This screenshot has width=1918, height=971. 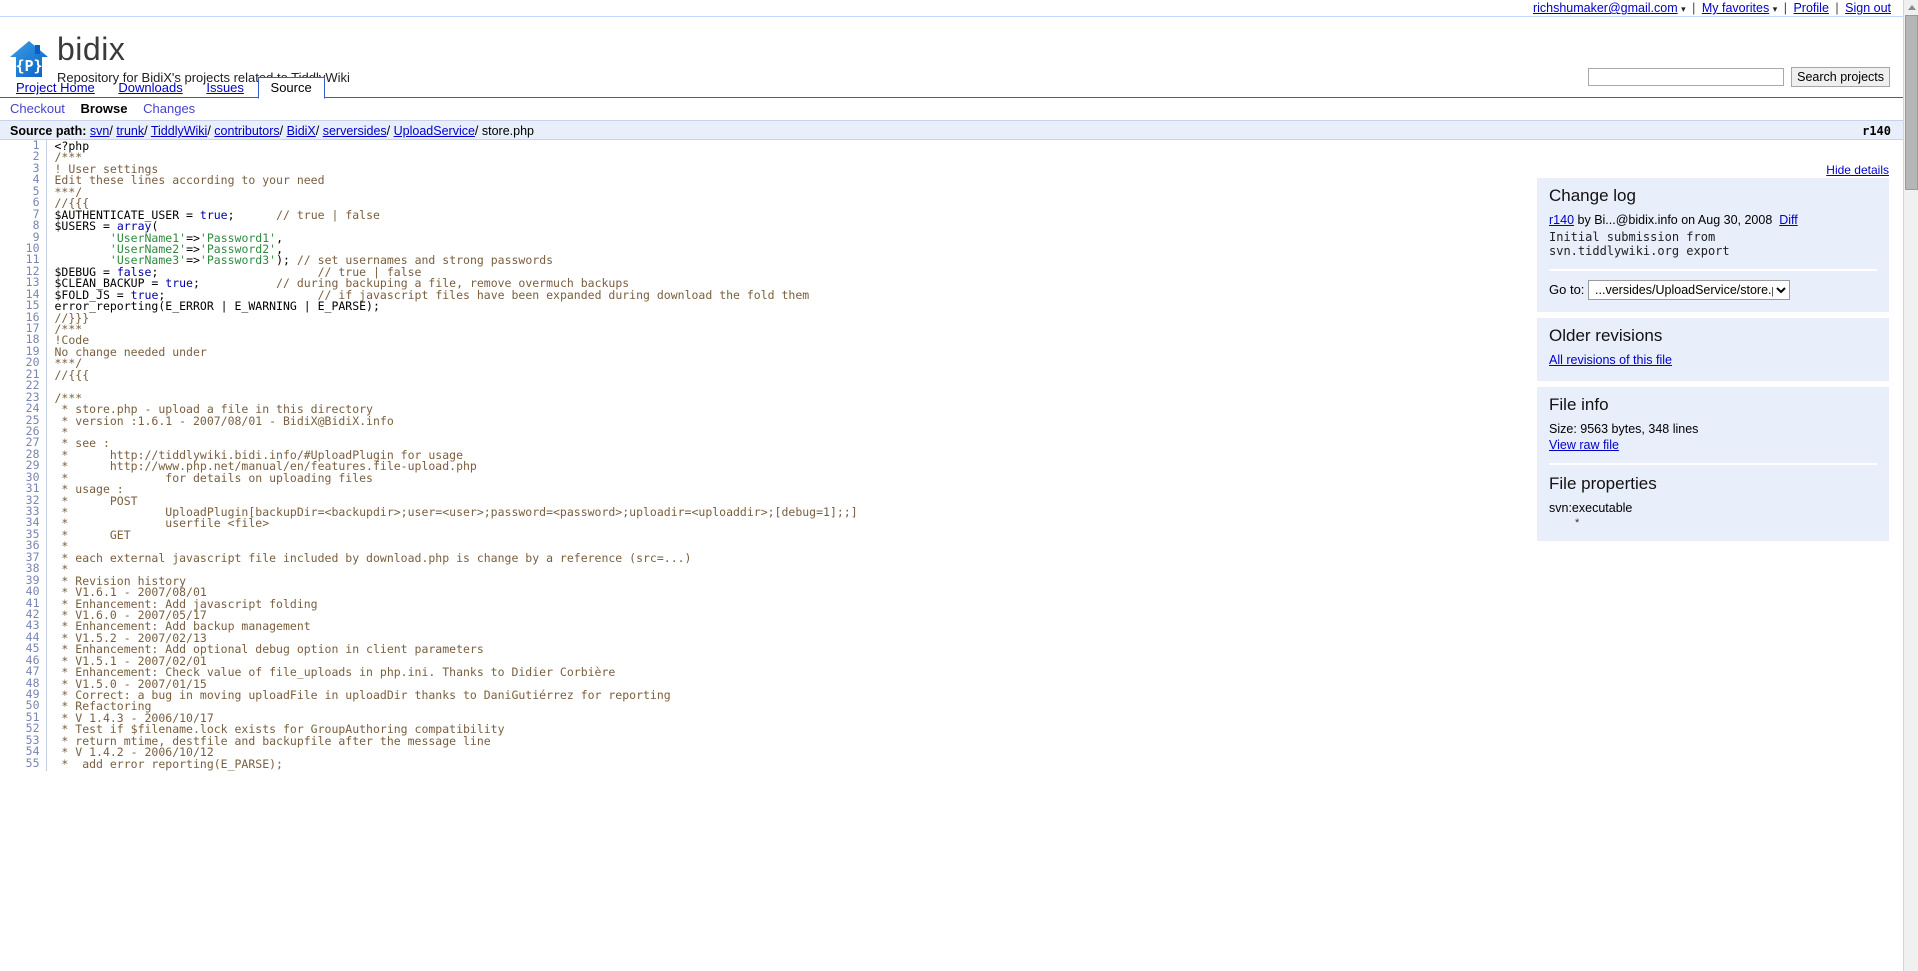 What do you see at coordinates (1605, 8) in the screenshot?
I see `account-link: richshumaker@gmail.com` at bounding box center [1605, 8].